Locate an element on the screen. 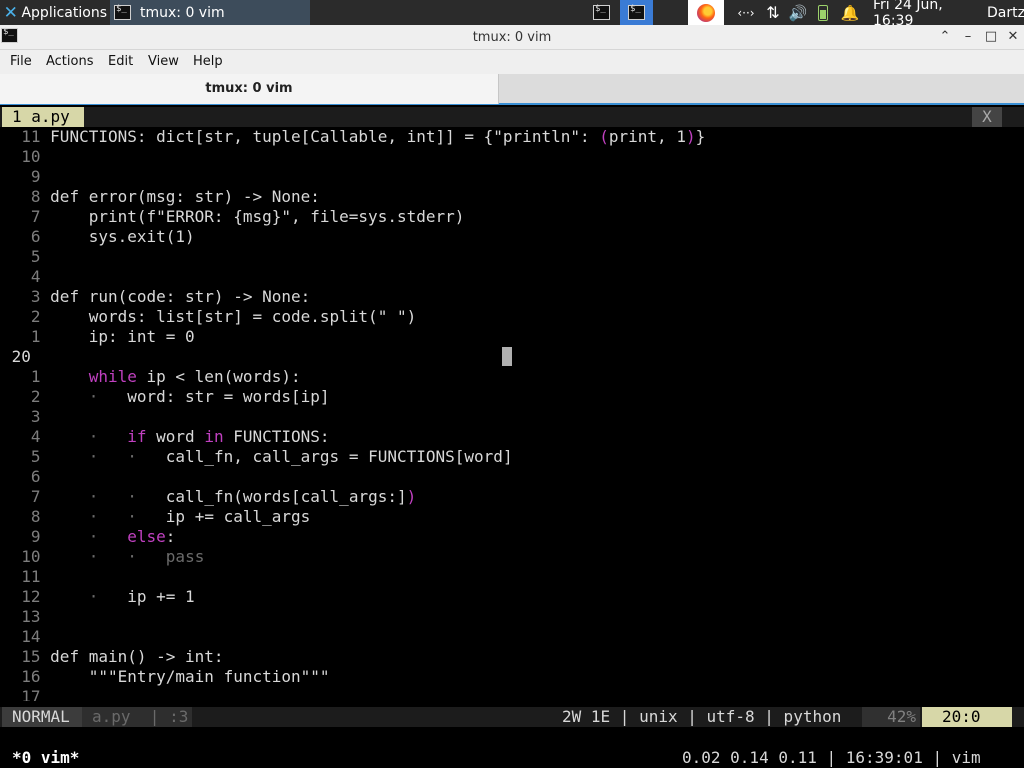 This screenshot has width=1024, height=768. taskbar-window-button: tmux: 0 vim is located at coordinates (210, 12).